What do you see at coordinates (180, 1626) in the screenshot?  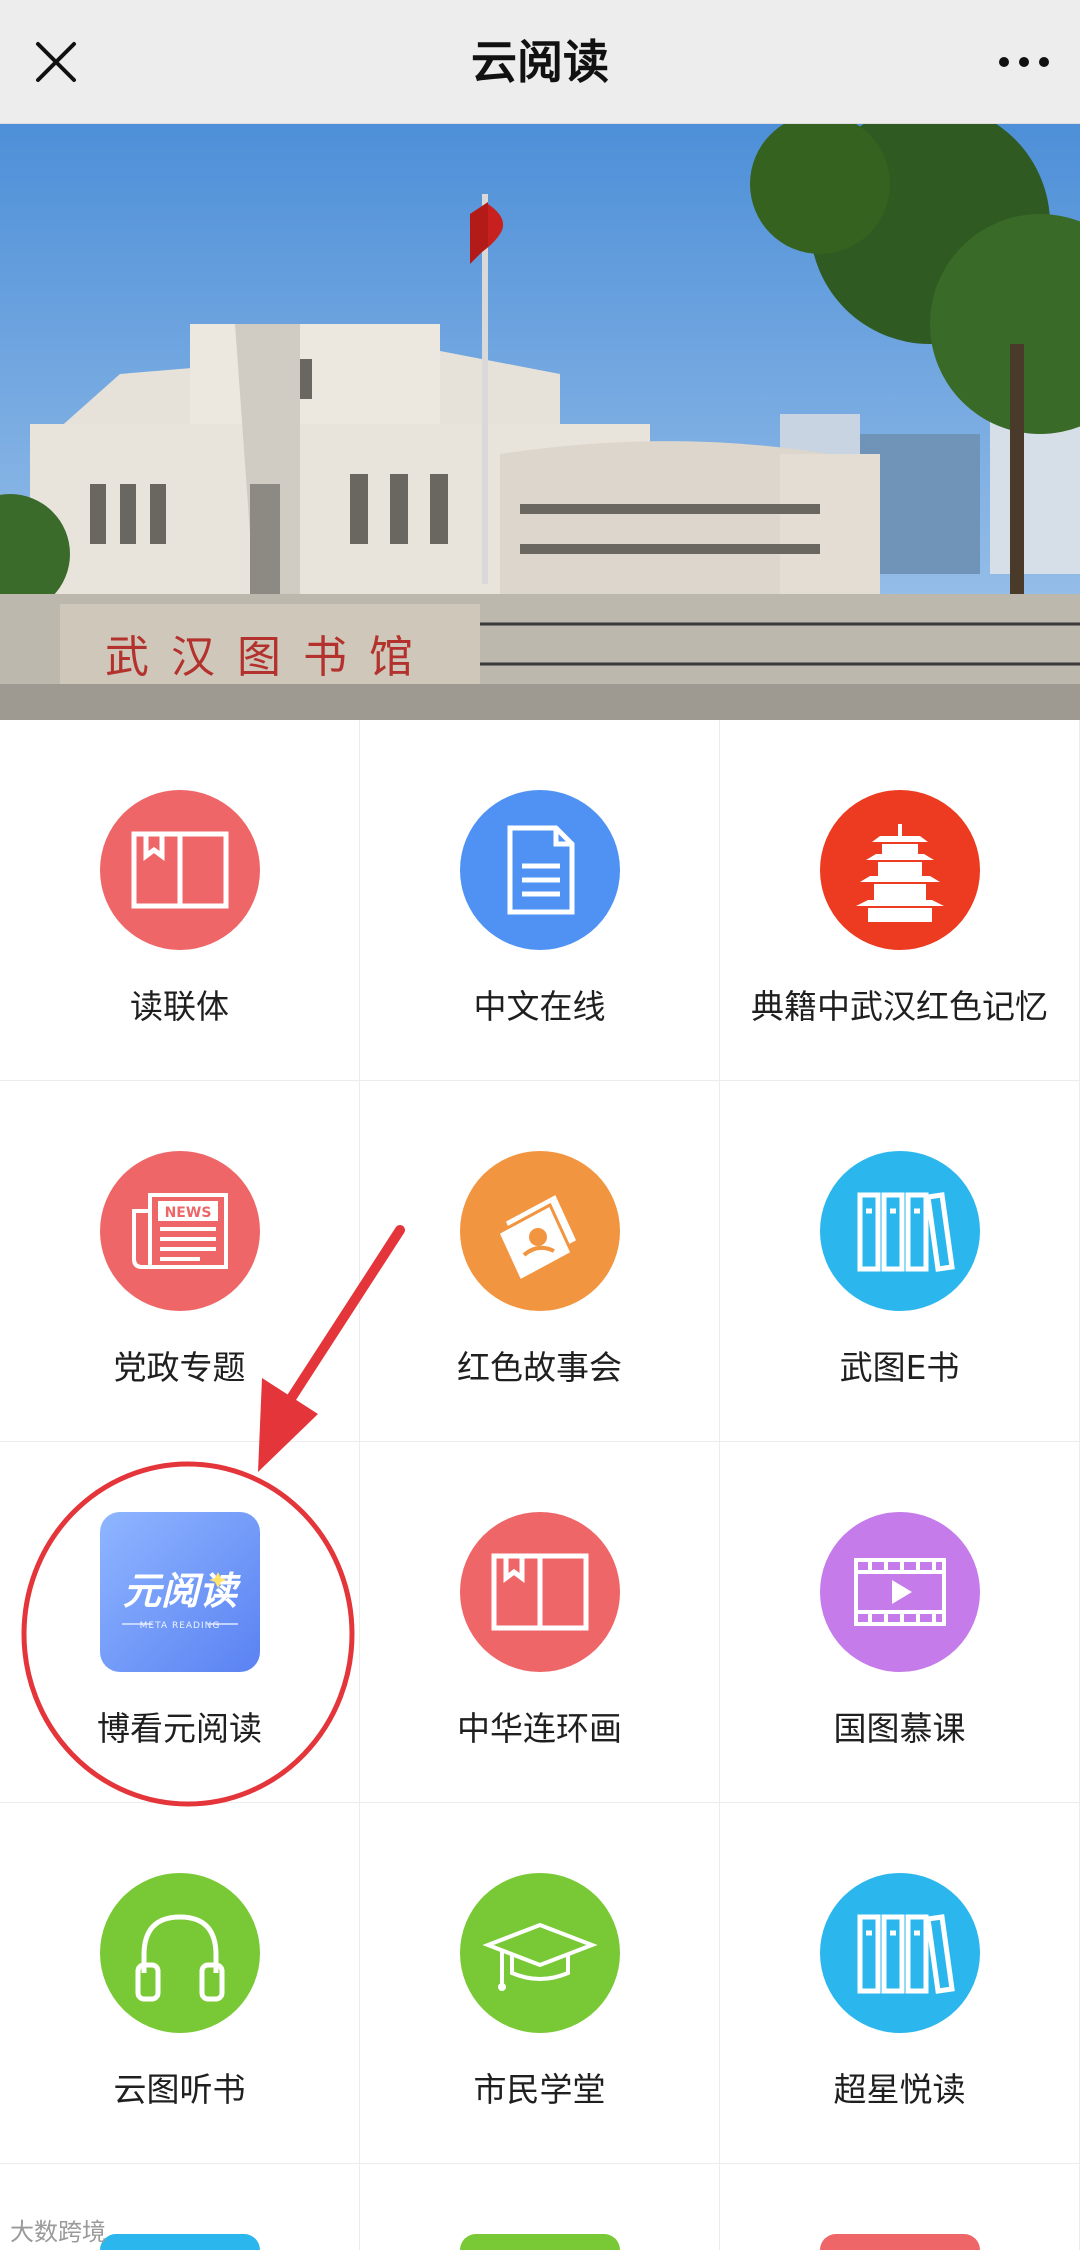 I see `app-logo-subtext: META READING` at bounding box center [180, 1626].